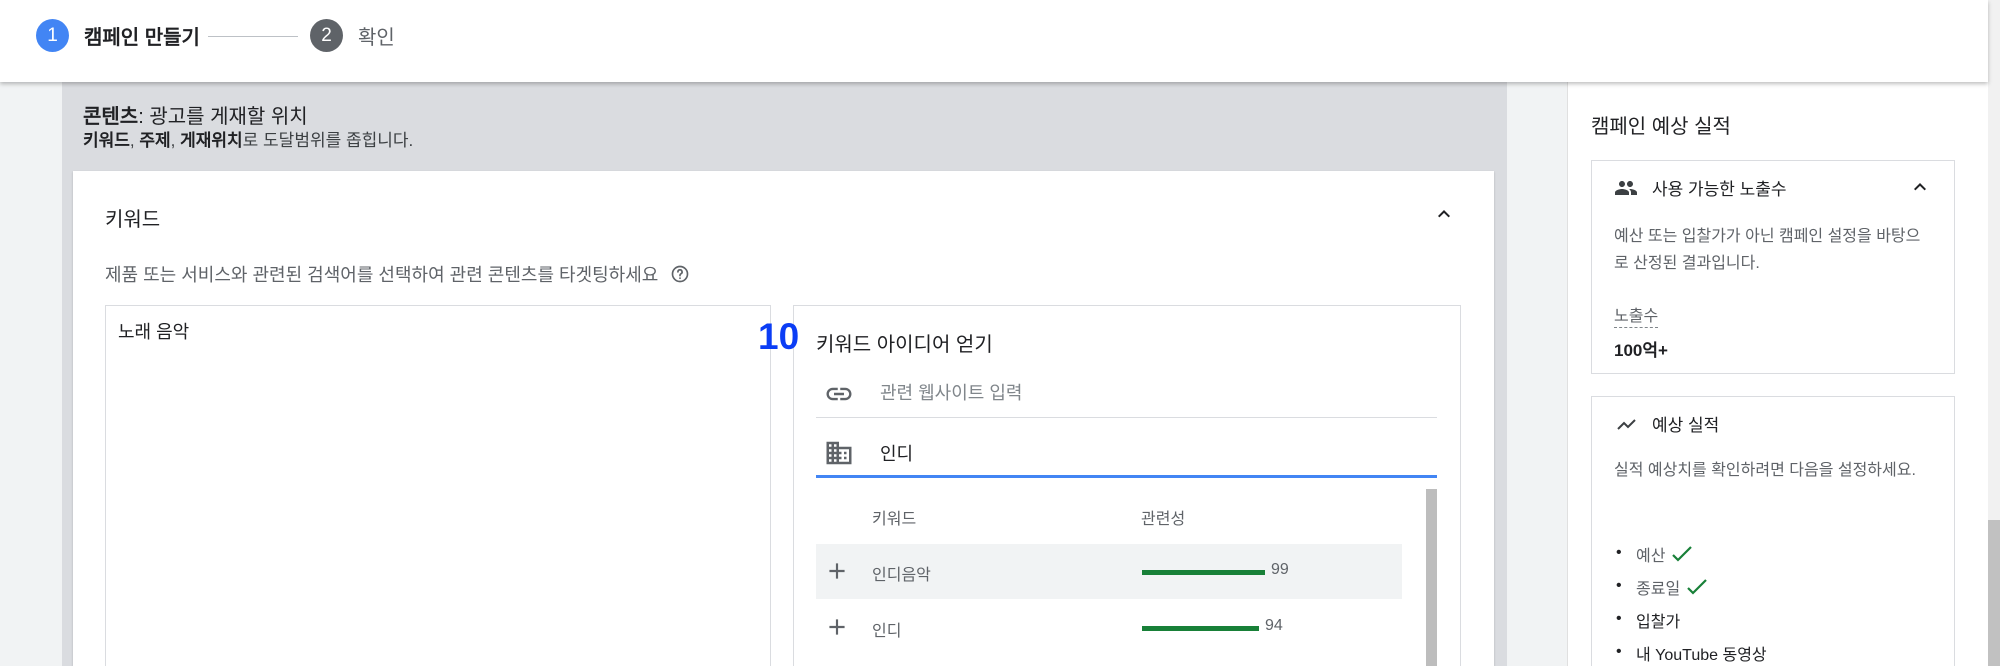 The height and width of the screenshot is (666, 2000). What do you see at coordinates (904, 345) in the screenshot?
I see `keyword-ideas-title: 키워드 아이디어 얻기` at bounding box center [904, 345].